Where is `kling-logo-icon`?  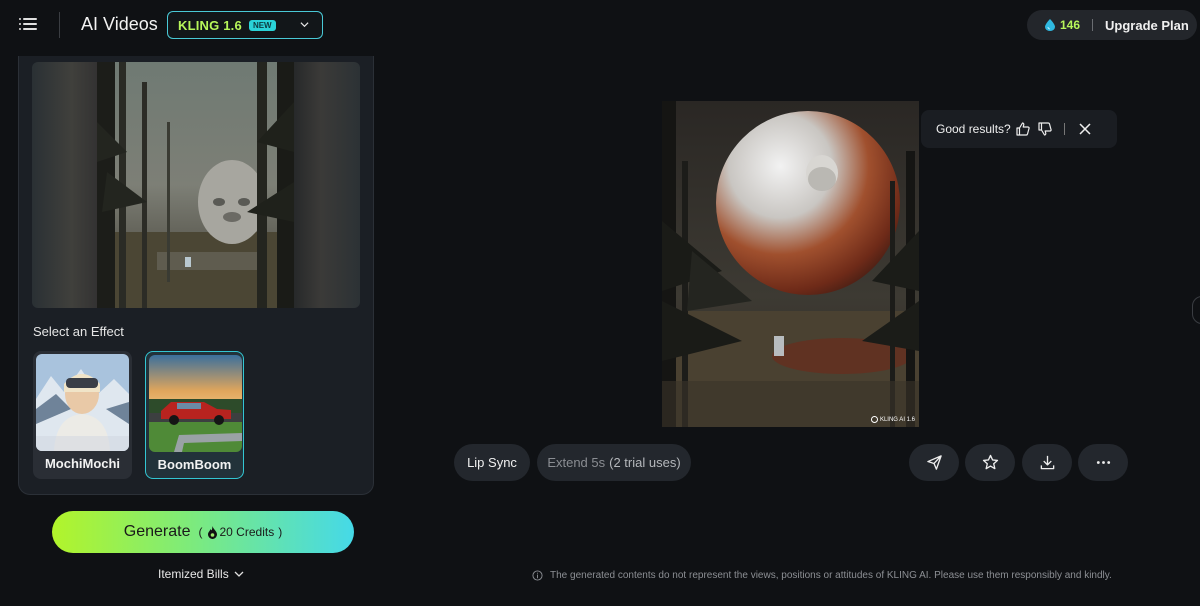 kling-logo-icon is located at coordinates (874, 419).